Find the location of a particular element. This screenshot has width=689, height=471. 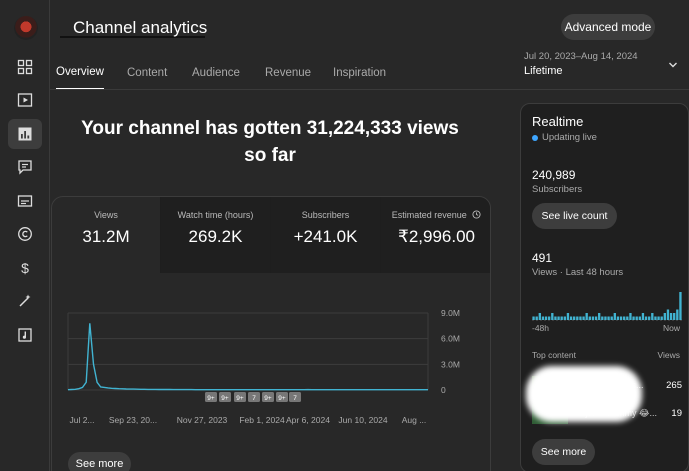

views-column-label: Views is located at coordinates (668, 355).